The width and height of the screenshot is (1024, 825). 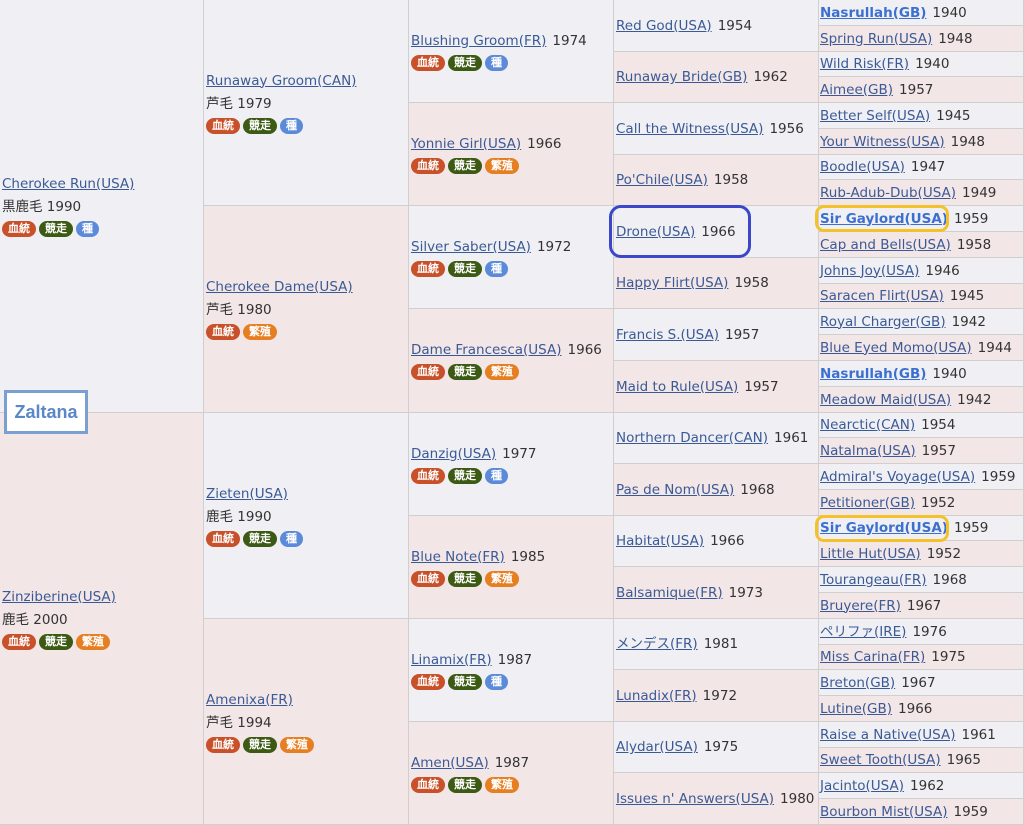 I want to click on horse-name-link: Zinziberine(USA), so click(x=59, y=597).